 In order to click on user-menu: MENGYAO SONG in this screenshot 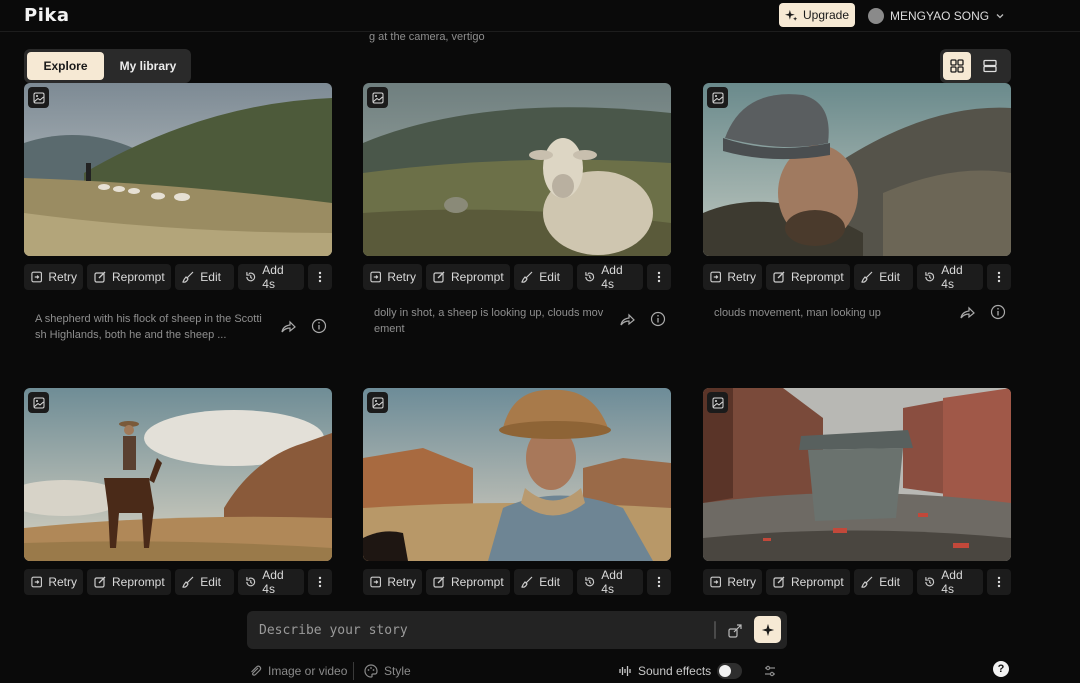, I will do `click(936, 16)`.